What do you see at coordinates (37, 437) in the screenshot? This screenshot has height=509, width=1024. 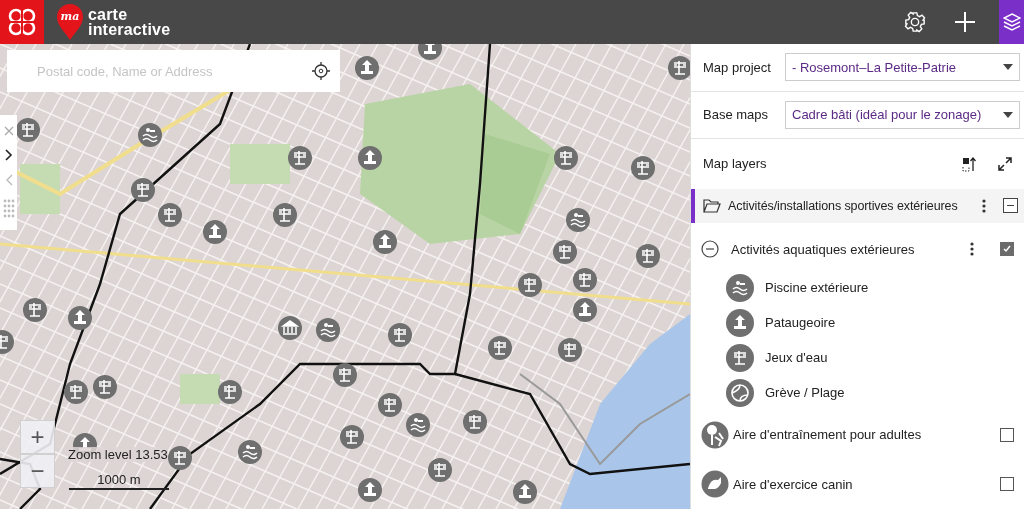 I see `zoom-in-button: +` at bounding box center [37, 437].